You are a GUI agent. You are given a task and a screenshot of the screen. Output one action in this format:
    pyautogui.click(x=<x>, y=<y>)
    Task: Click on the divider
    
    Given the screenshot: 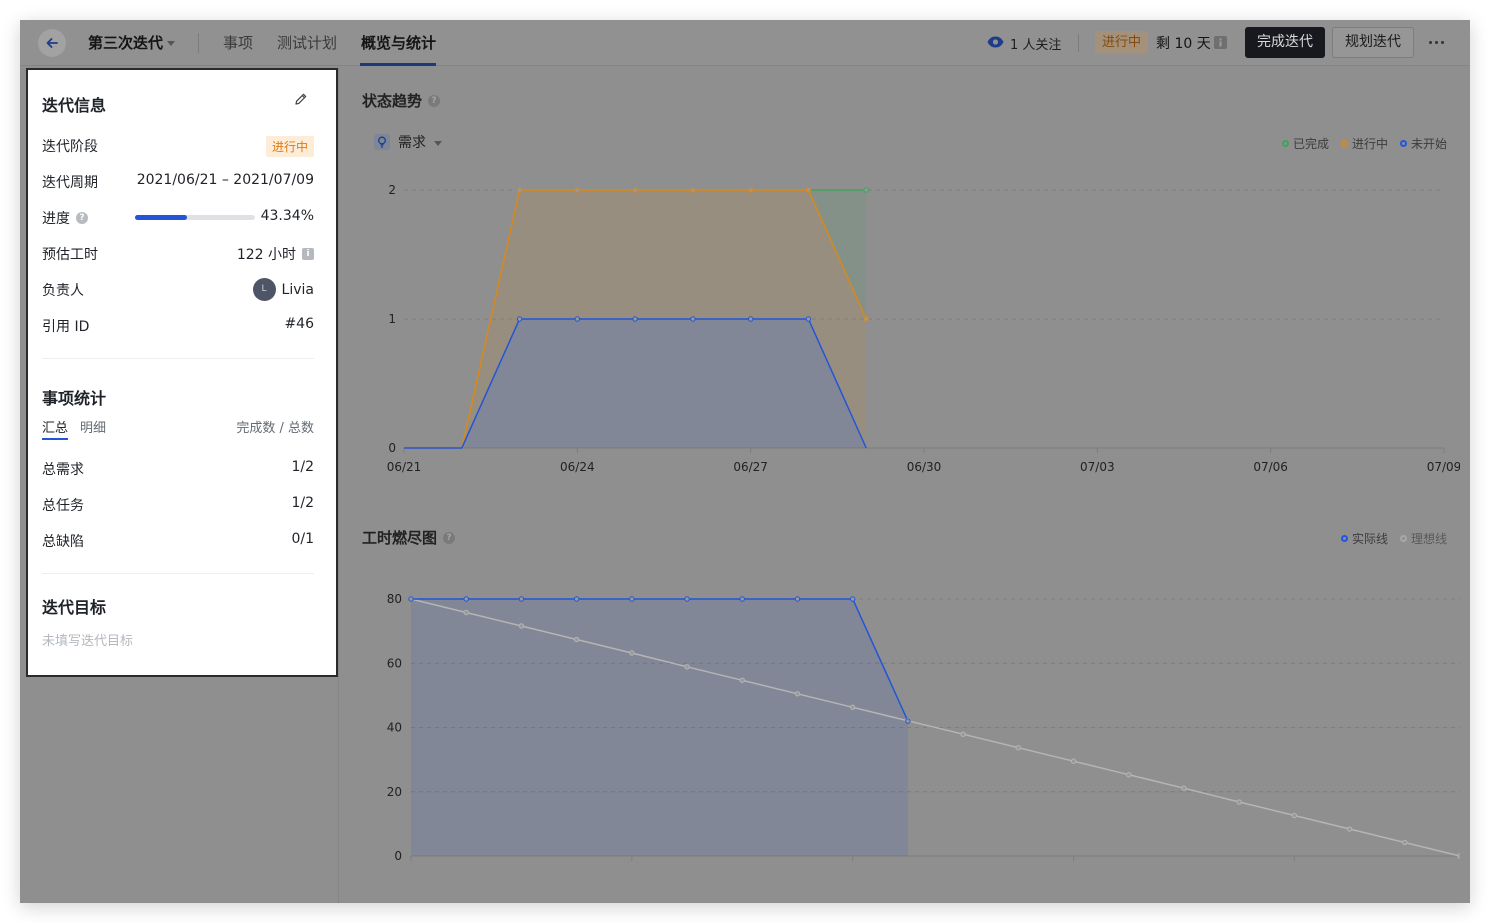 What is the action you would take?
    pyautogui.click(x=178, y=573)
    